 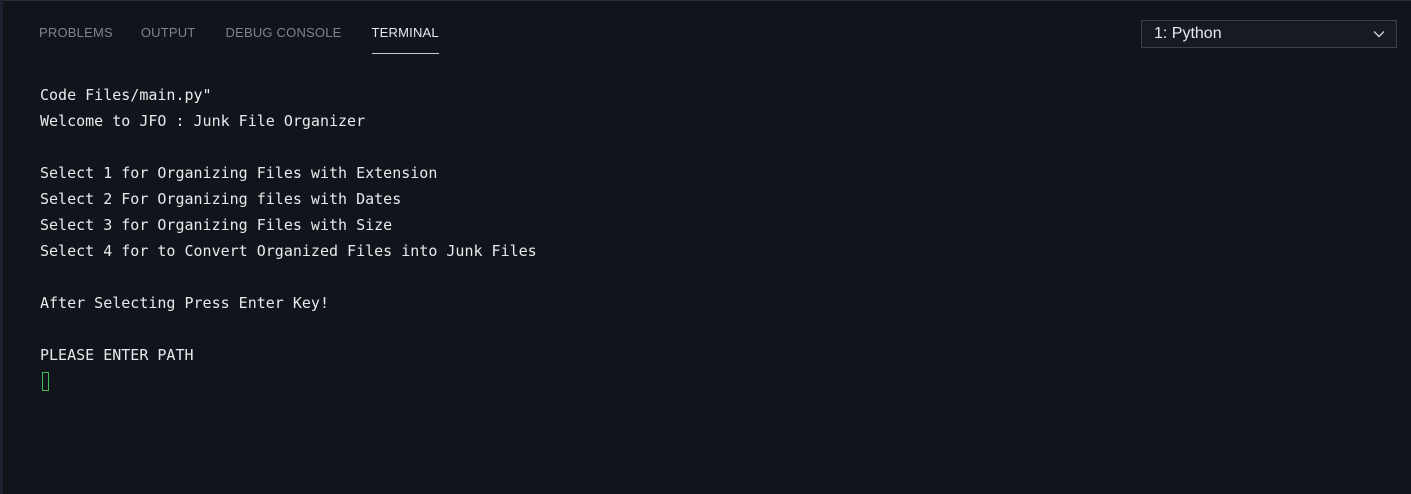 What do you see at coordinates (284, 37) in the screenshot?
I see `tab-debug-console: DEBUG CONSOLE` at bounding box center [284, 37].